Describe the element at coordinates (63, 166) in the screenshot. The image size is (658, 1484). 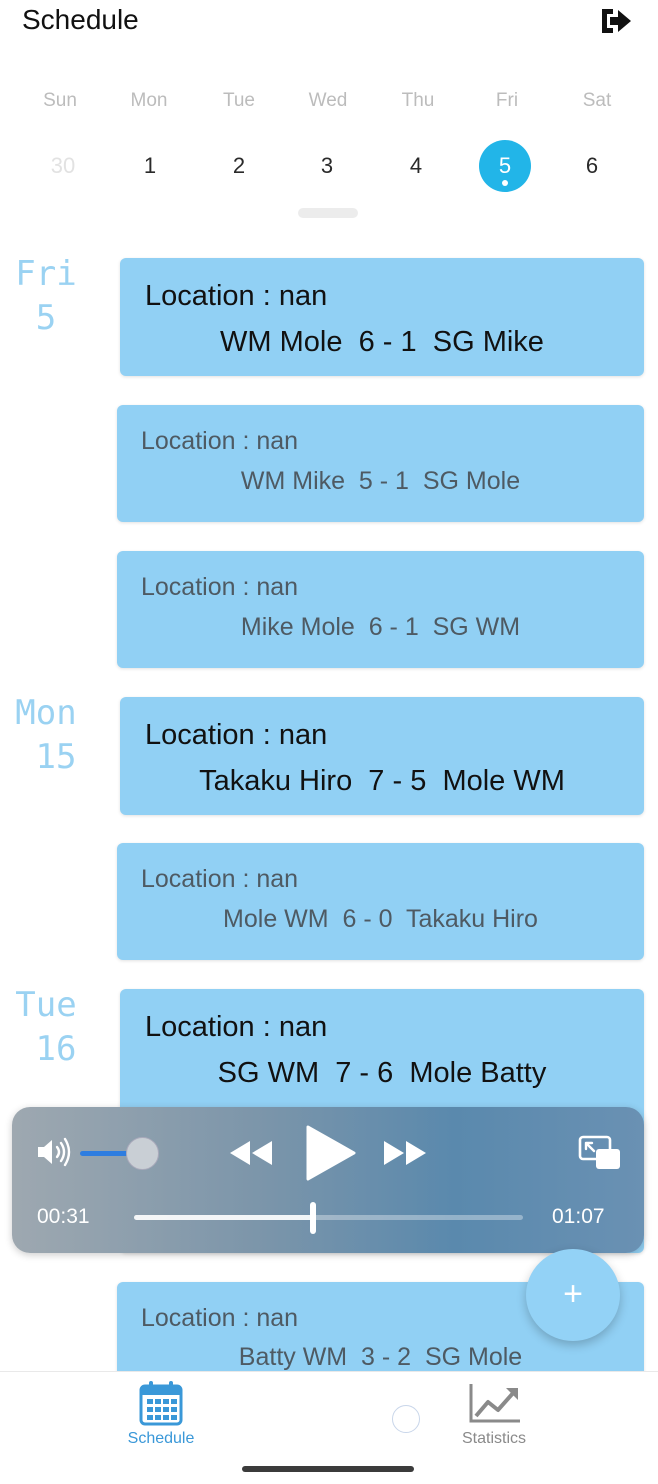
I see `day-cell: 30` at that location.